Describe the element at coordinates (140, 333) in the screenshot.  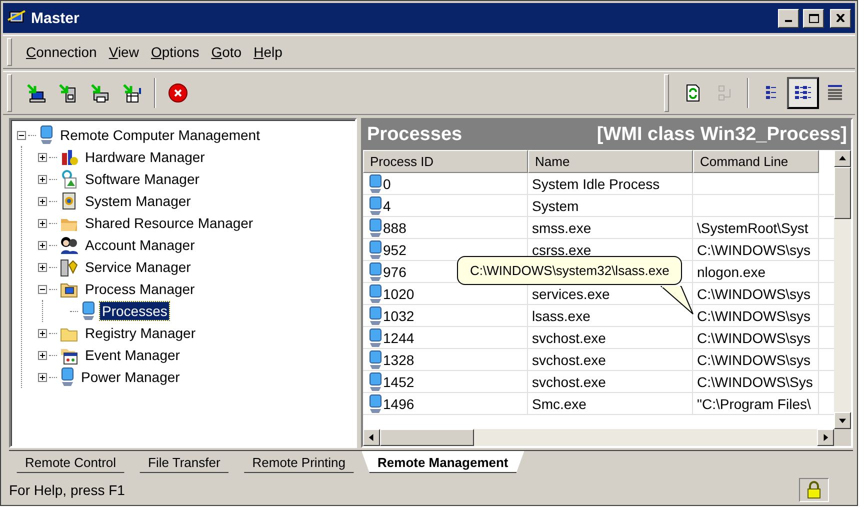
I see `tree-item: Registry Manager` at that location.